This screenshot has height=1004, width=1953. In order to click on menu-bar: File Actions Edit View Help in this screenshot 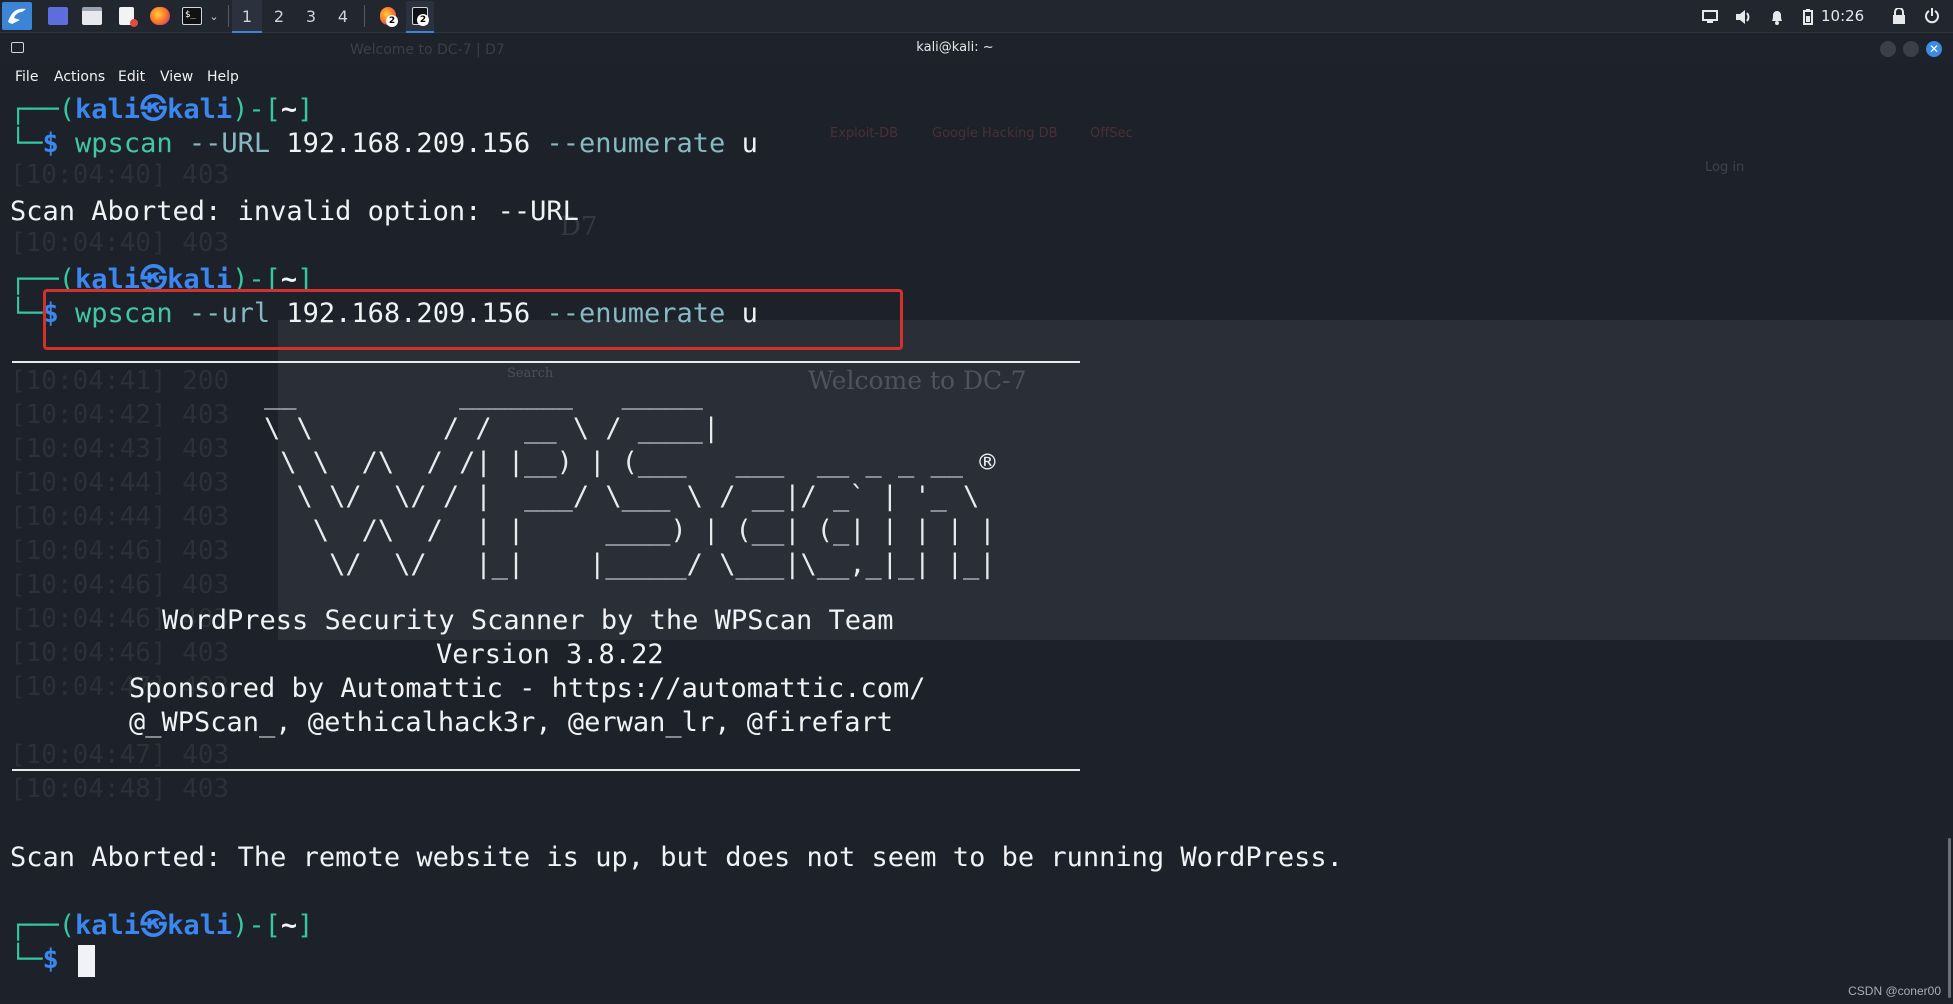, I will do `click(976, 77)`.